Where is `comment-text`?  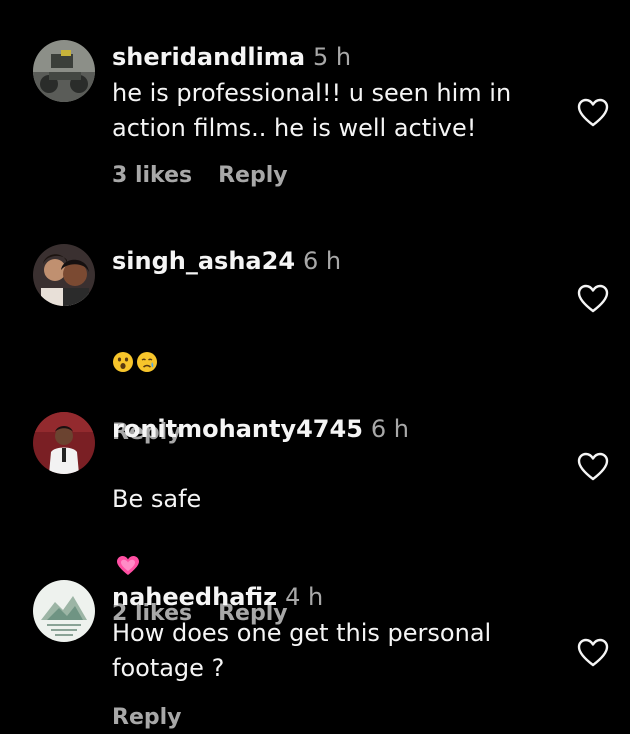 comment-text is located at coordinates (332, 329).